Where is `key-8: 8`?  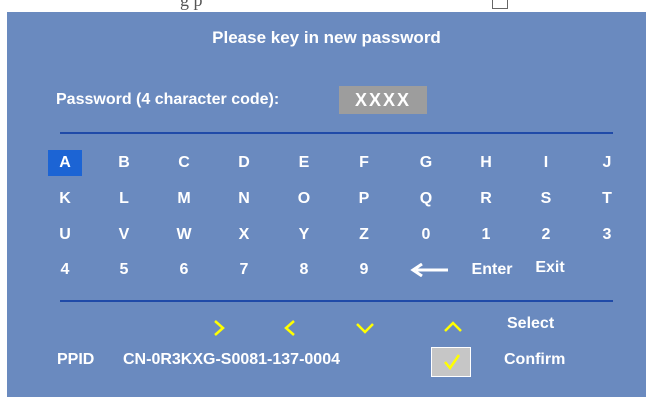
key-8: 8 is located at coordinates (304, 270).